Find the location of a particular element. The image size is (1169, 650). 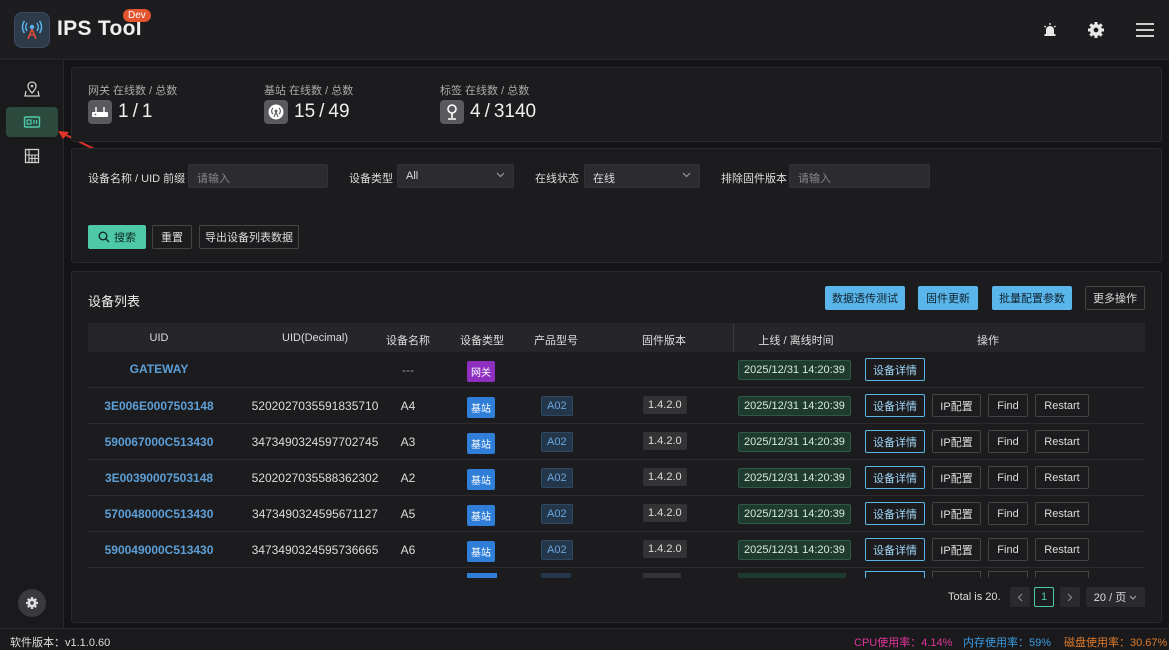

col-uid: UID is located at coordinates (159, 338).